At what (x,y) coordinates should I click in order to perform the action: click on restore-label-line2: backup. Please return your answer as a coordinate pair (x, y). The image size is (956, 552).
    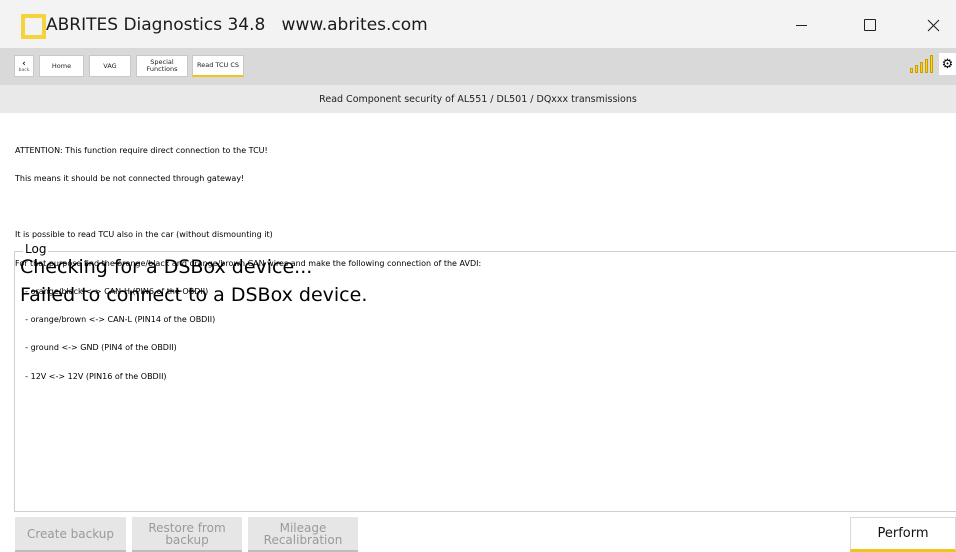
    Looking at the image, I should click on (187, 539).